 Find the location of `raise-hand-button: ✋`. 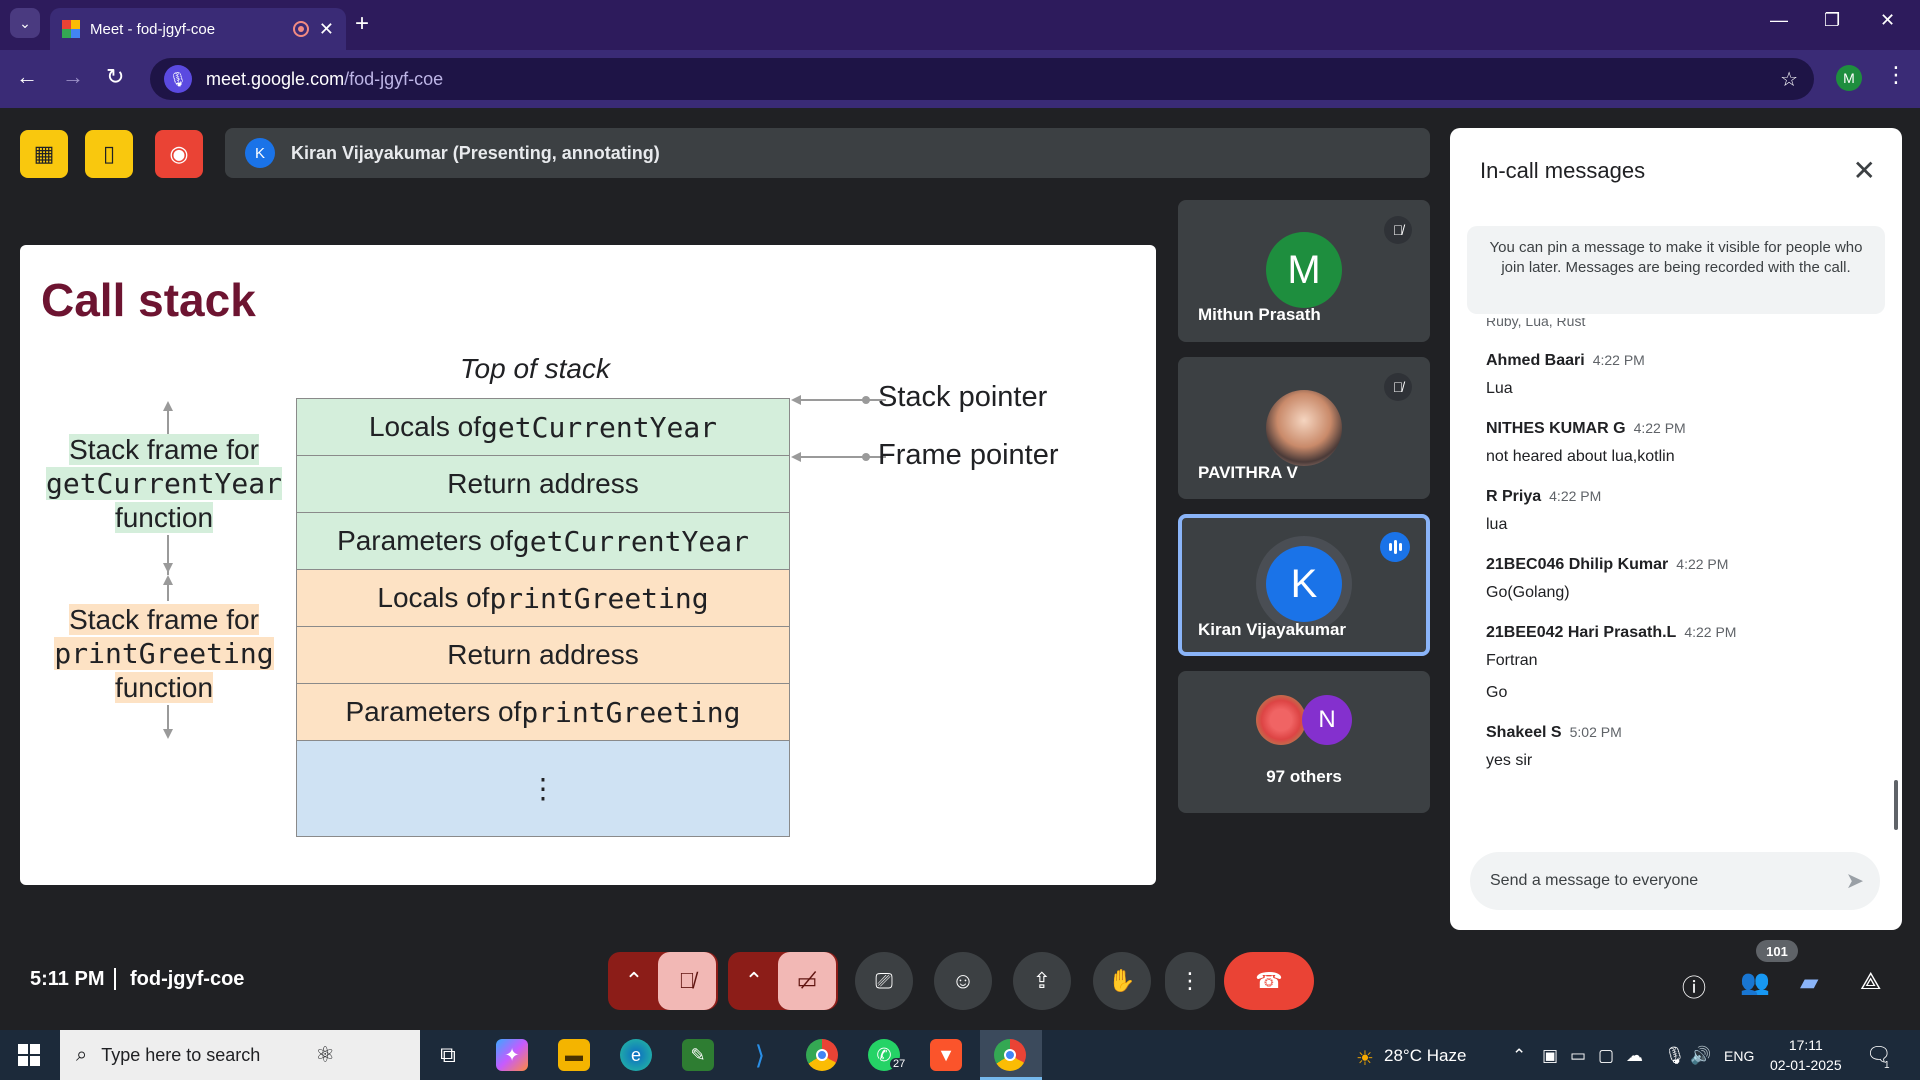

raise-hand-button: ✋ is located at coordinates (1122, 981).